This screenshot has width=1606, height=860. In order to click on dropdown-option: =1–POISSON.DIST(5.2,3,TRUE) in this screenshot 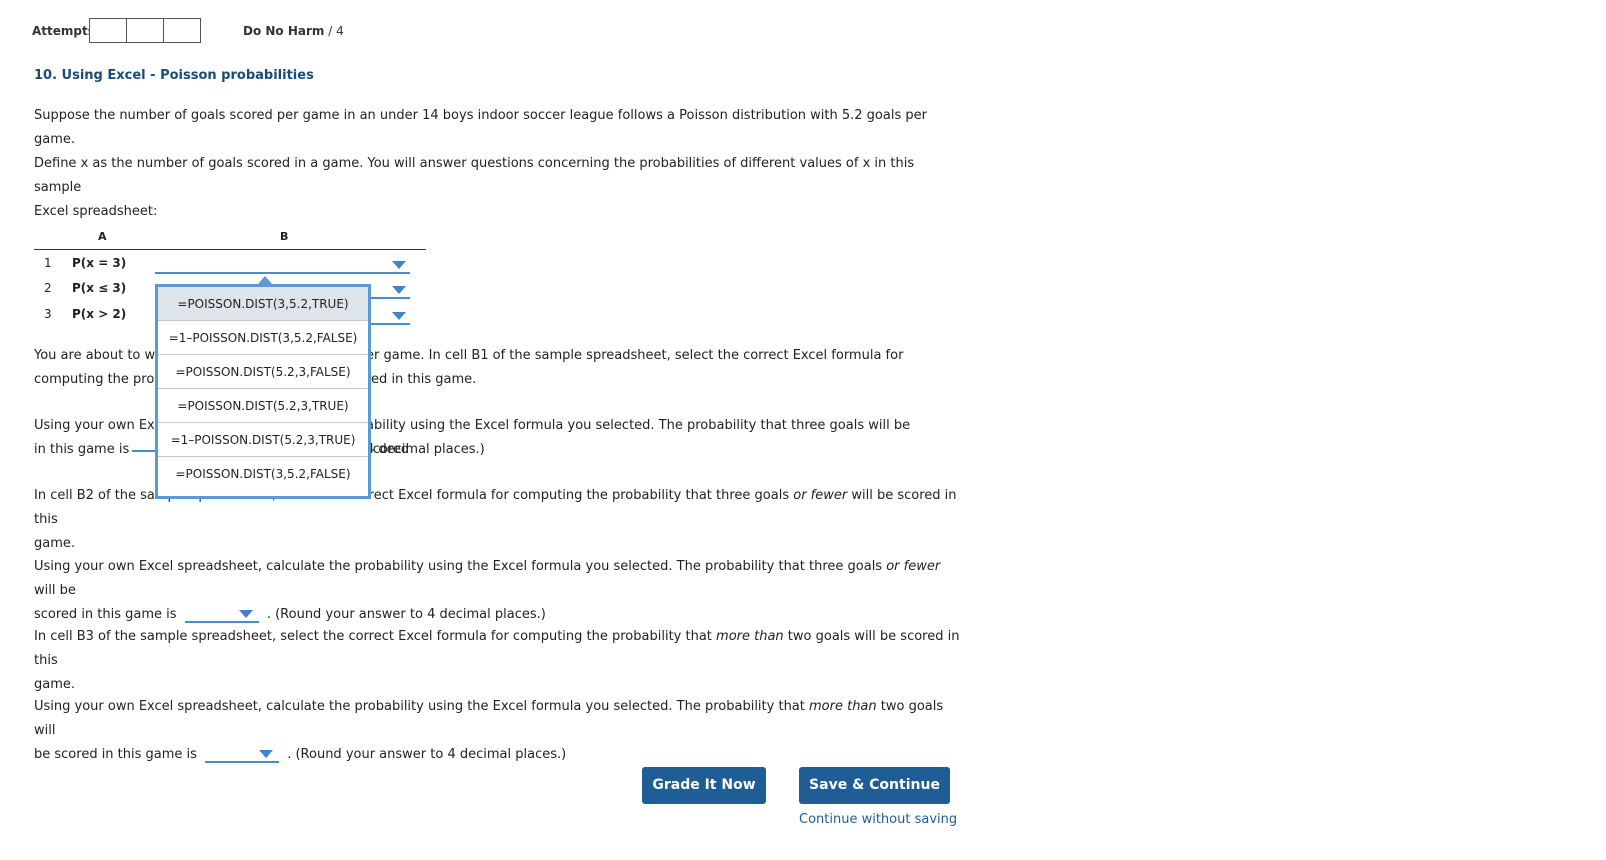, I will do `click(263, 440)`.